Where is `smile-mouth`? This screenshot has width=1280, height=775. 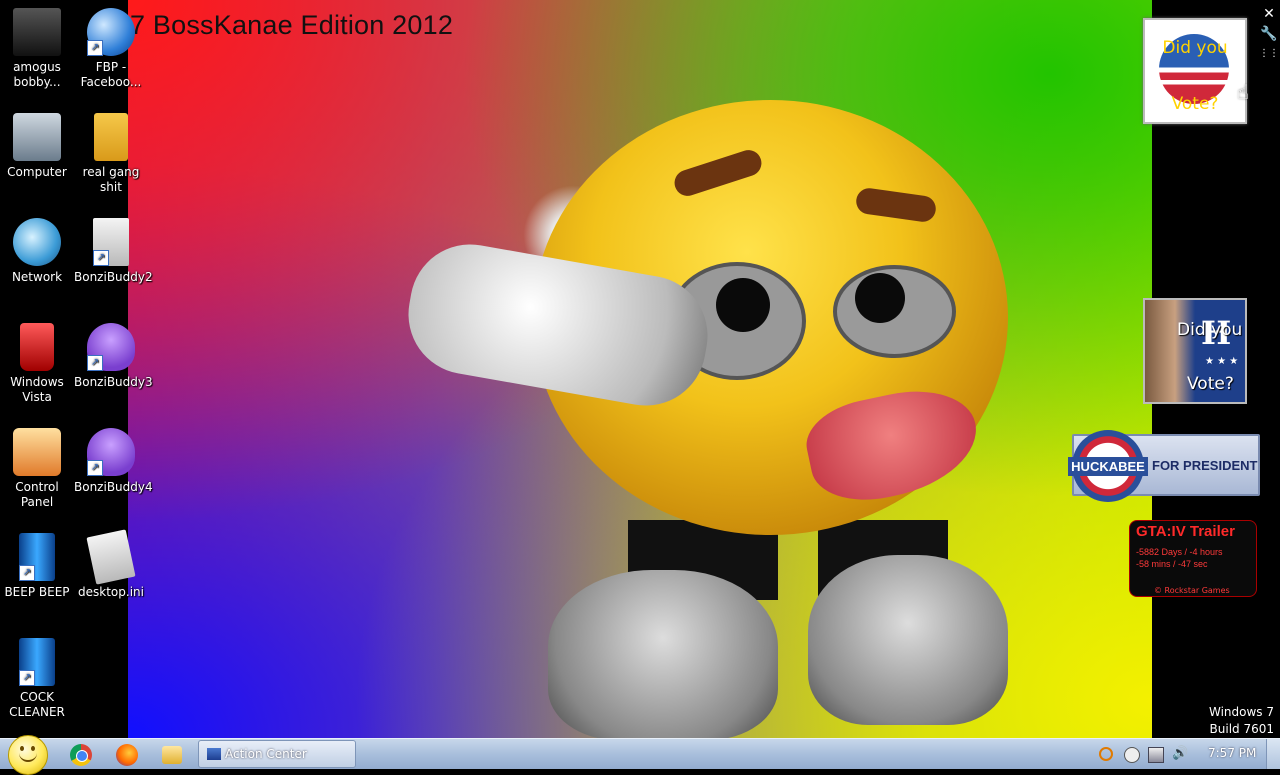 smile-mouth is located at coordinates (28, 756).